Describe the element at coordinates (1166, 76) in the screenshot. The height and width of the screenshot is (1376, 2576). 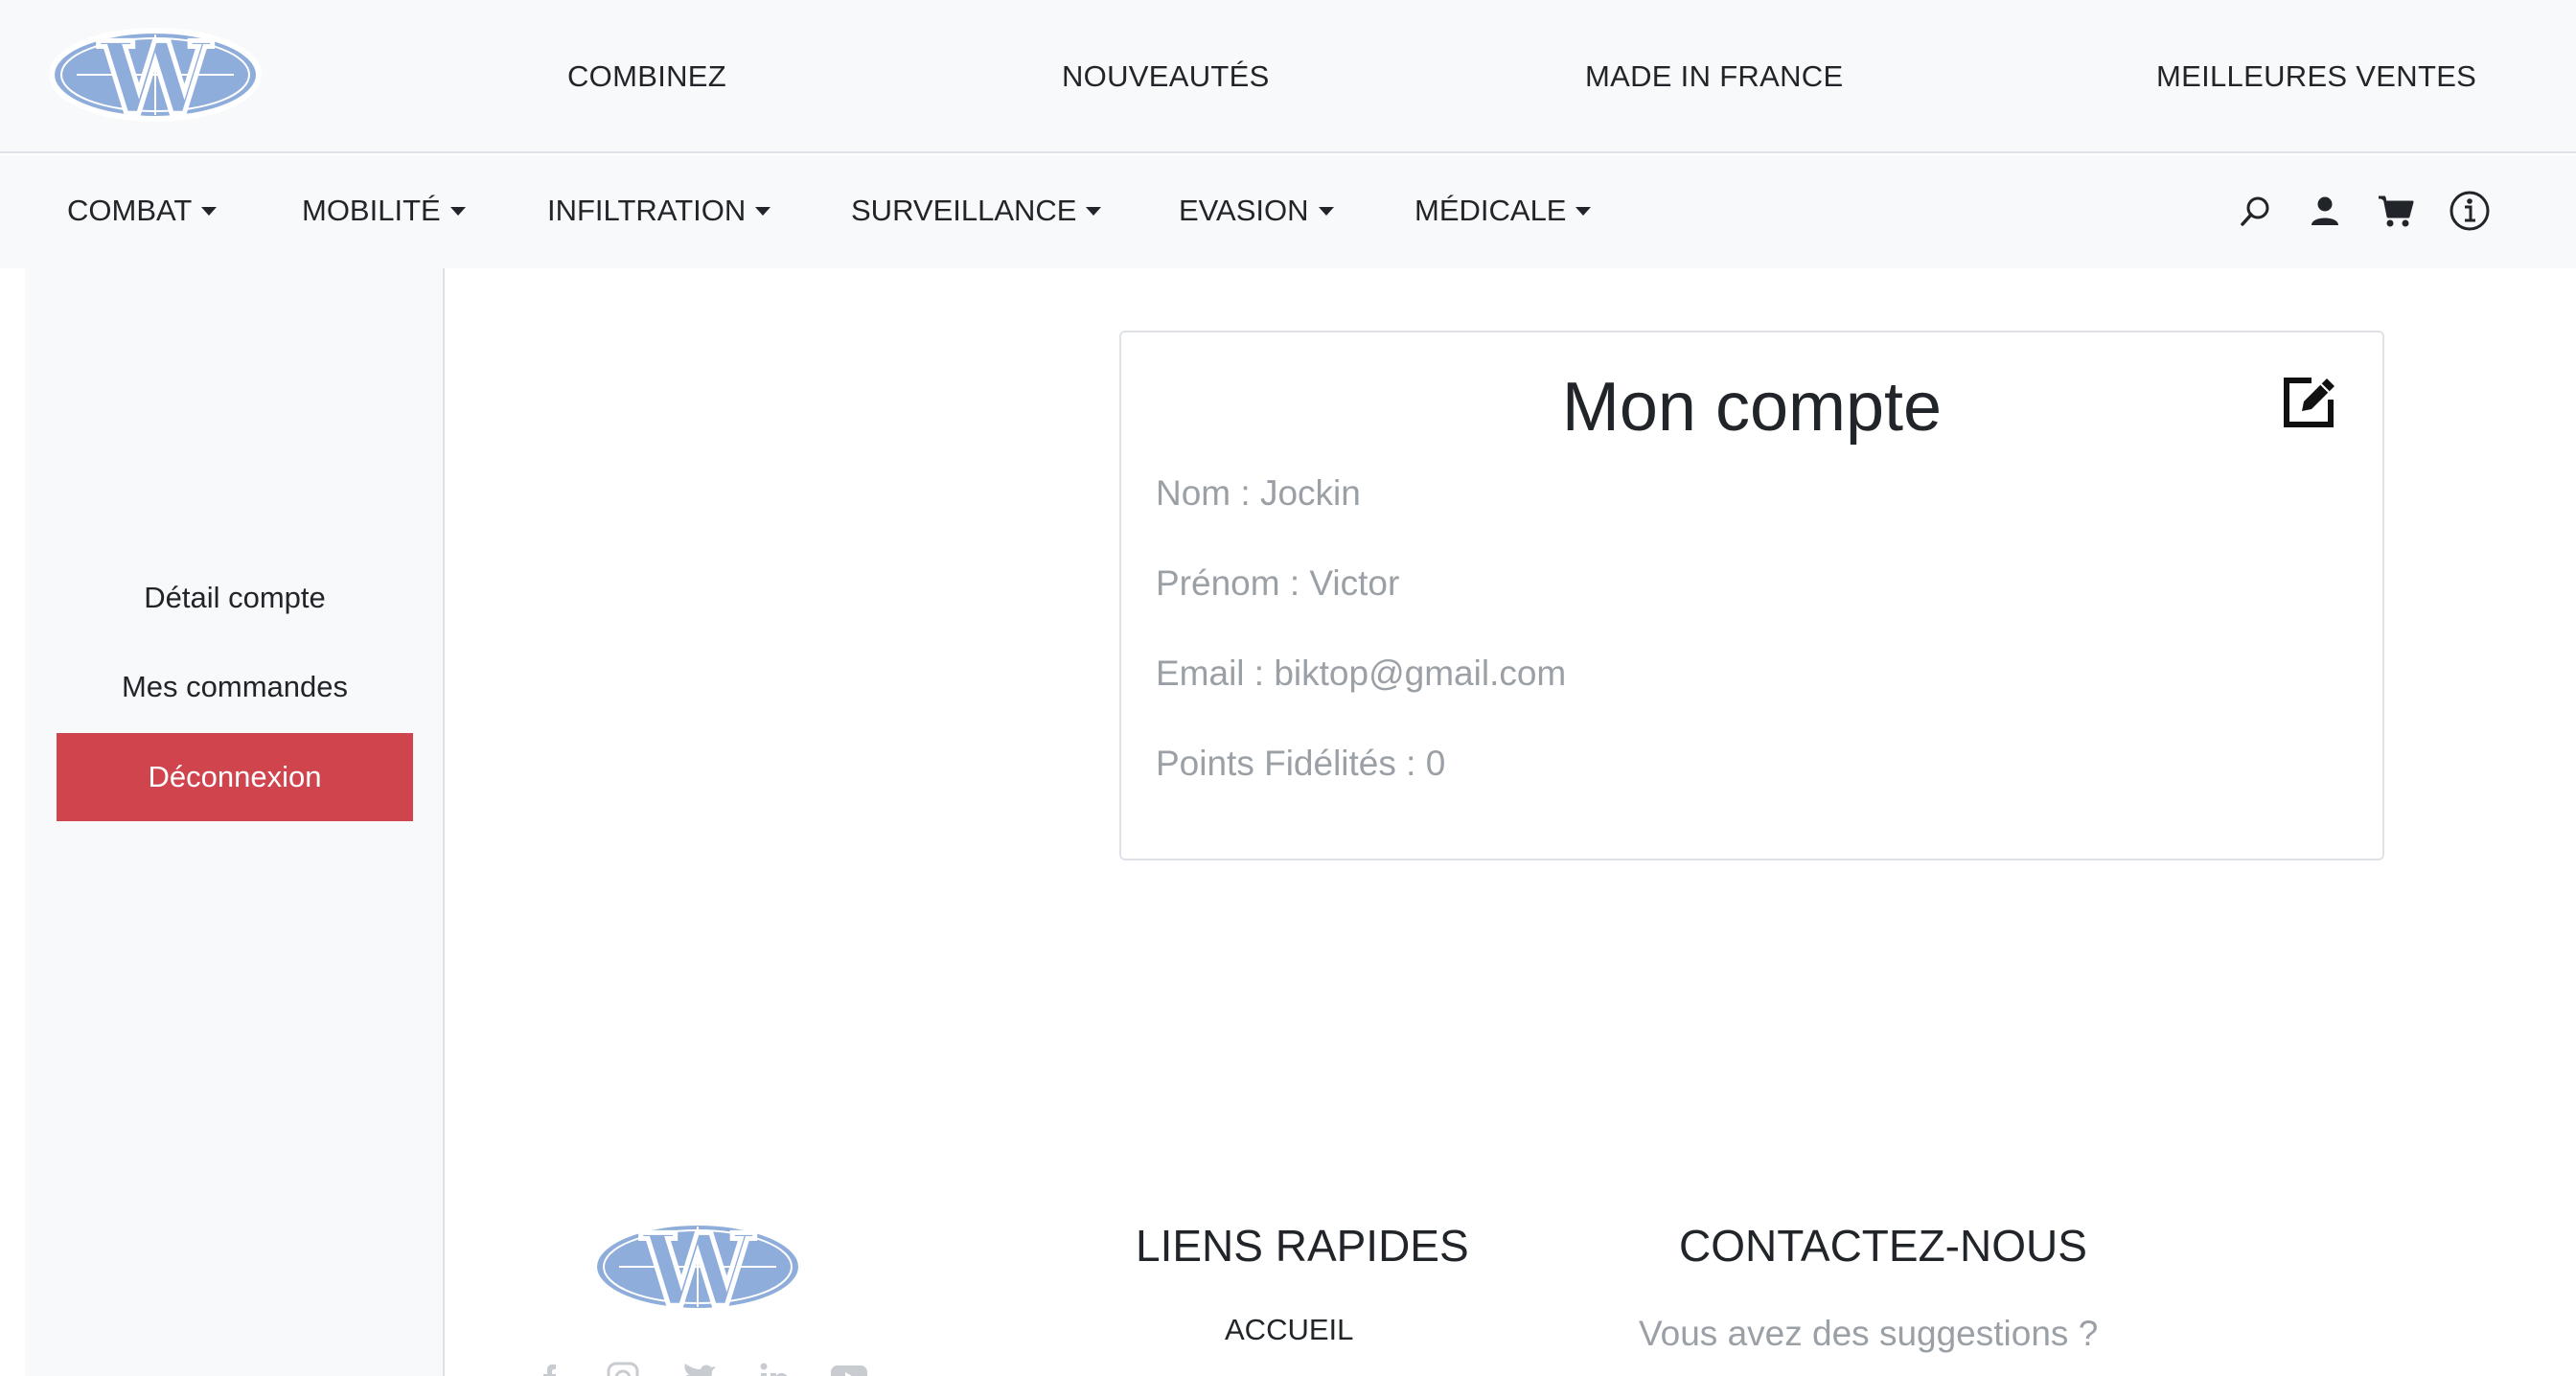
I see `top-nav-nouveautes: NOUVEAUTÉS` at that location.